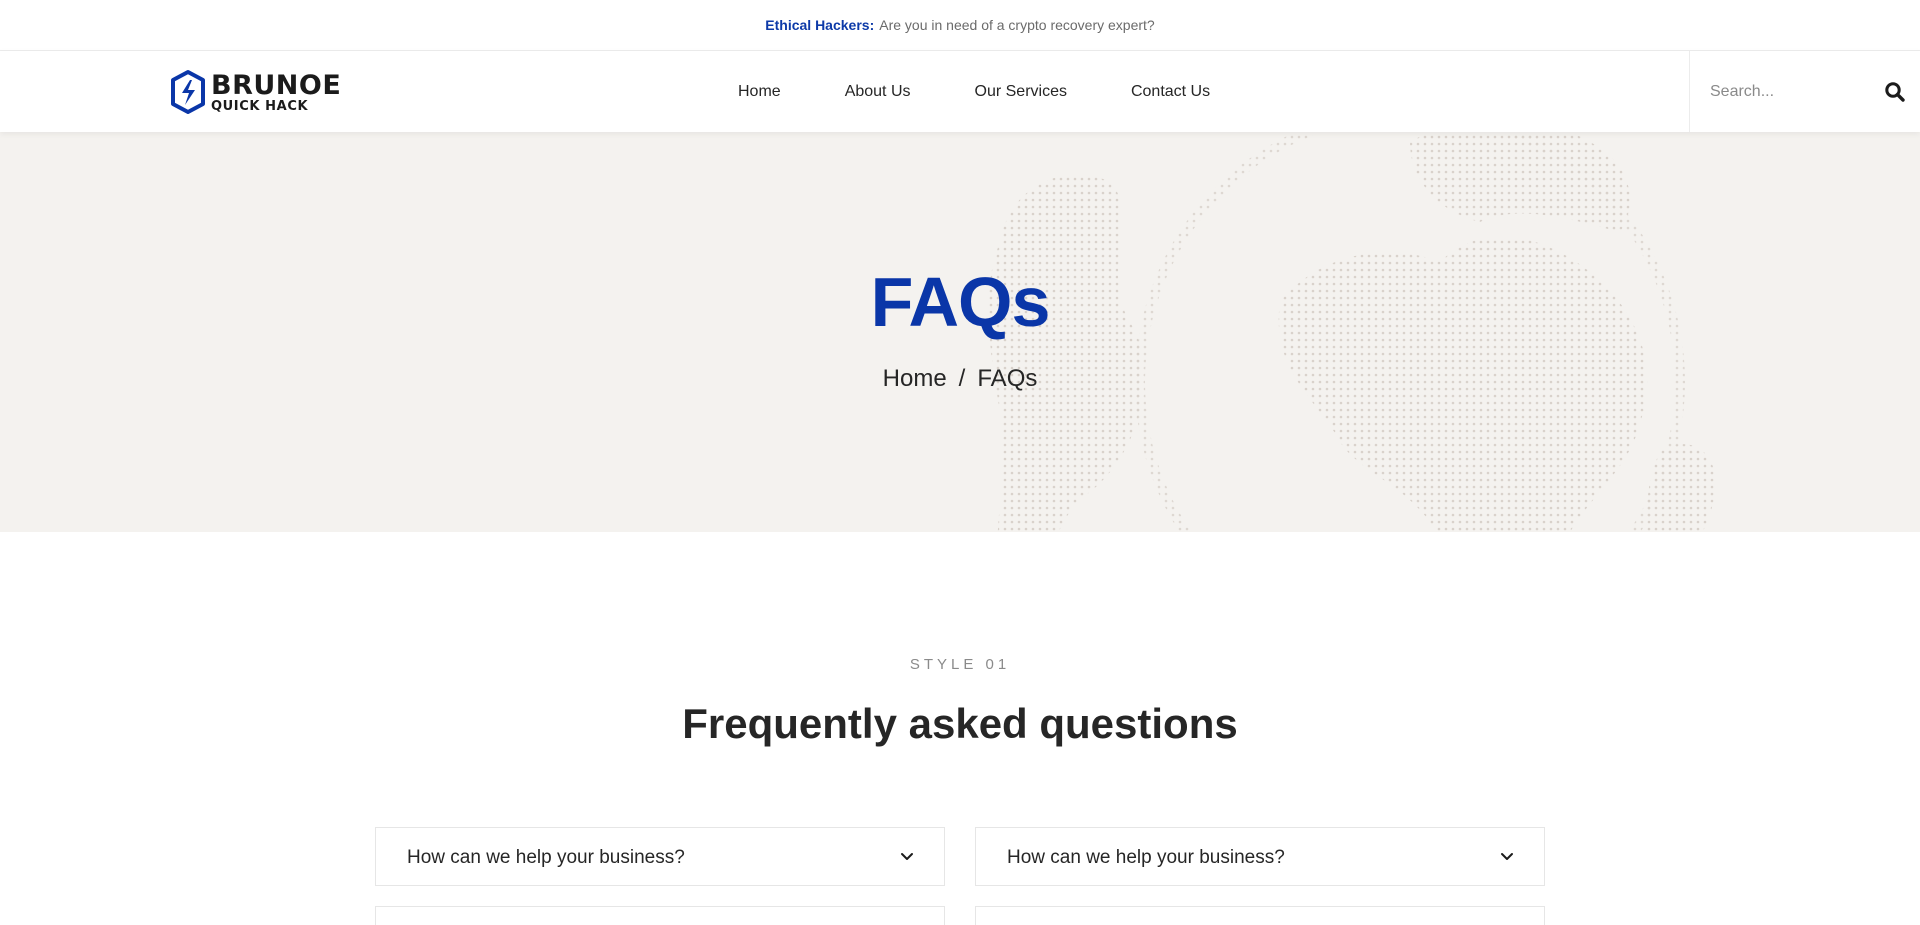  I want to click on brand-tagline: QUICK HACK, so click(260, 106).